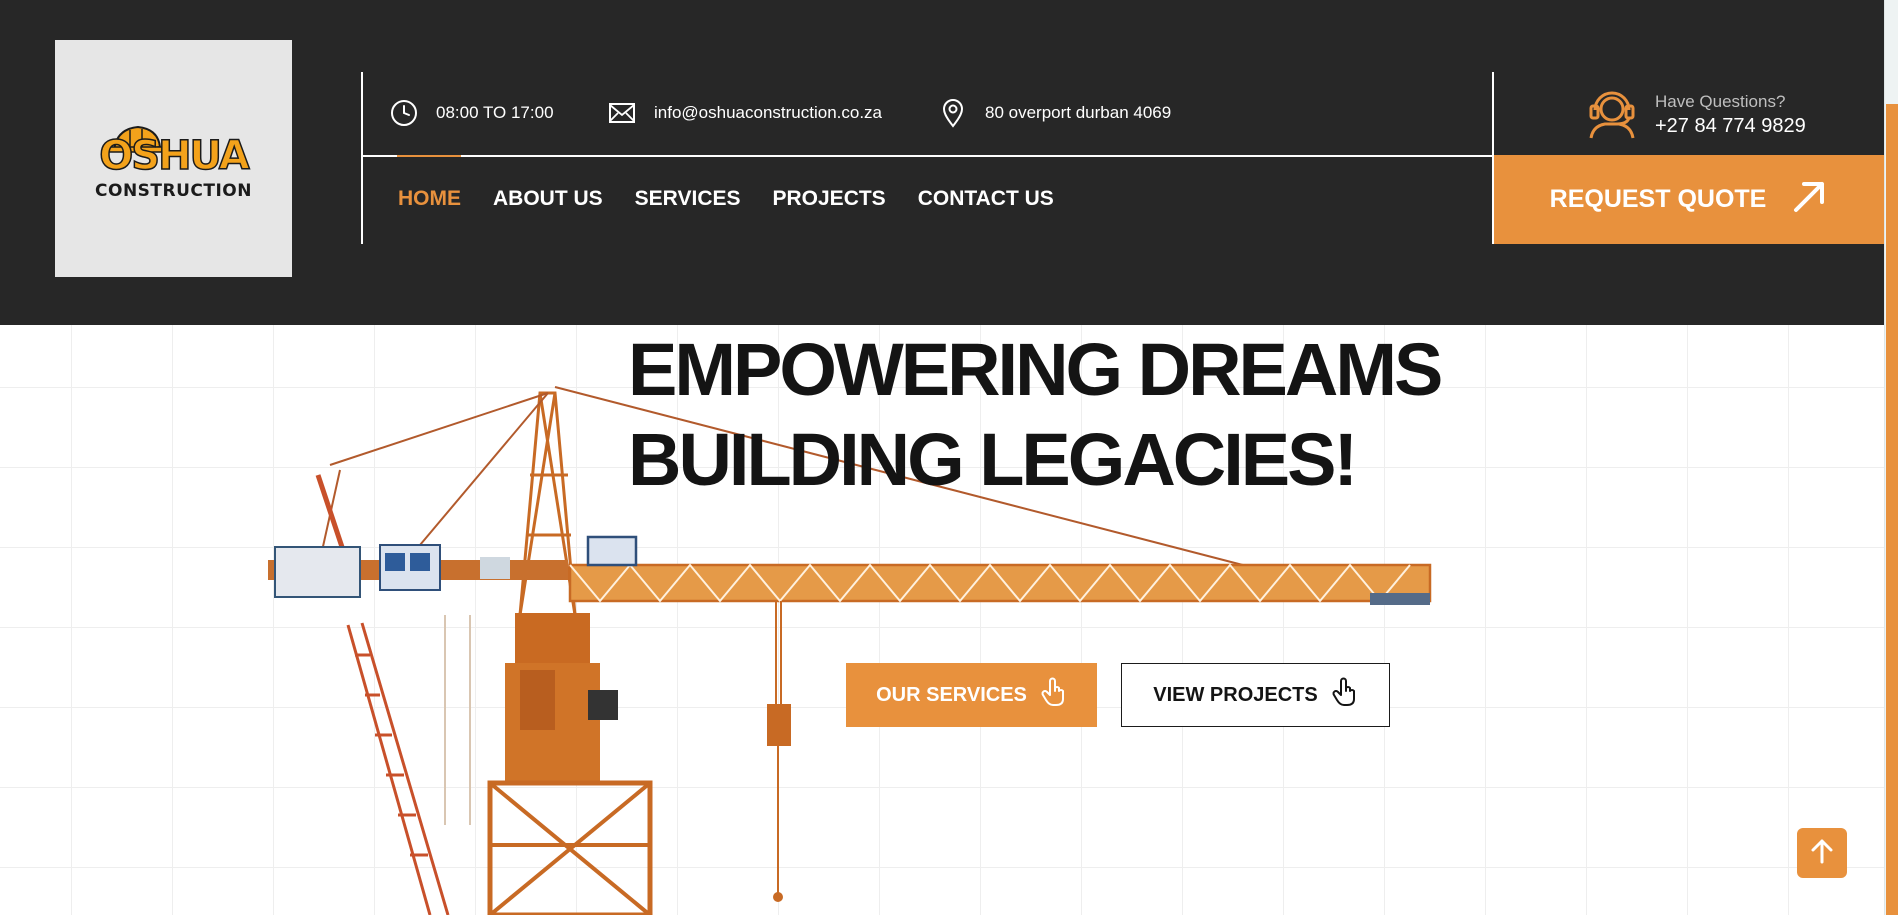 This screenshot has width=1898, height=915. What do you see at coordinates (622, 113) in the screenshot?
I see `mail-icon` at bounding box center [622, 113].